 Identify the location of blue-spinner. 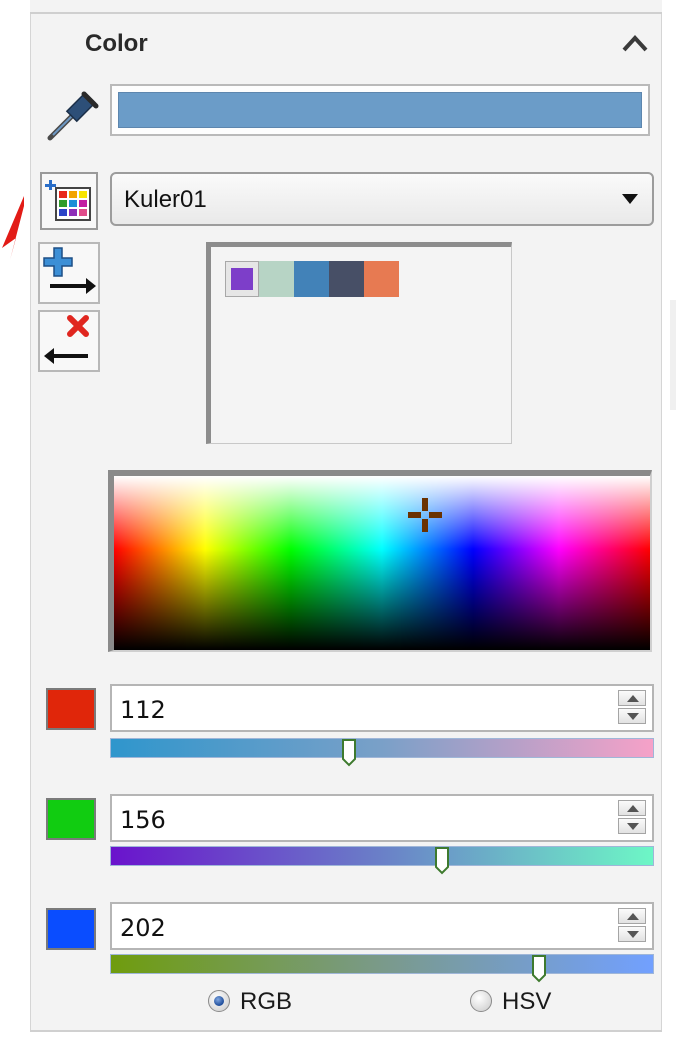
(633, 926).